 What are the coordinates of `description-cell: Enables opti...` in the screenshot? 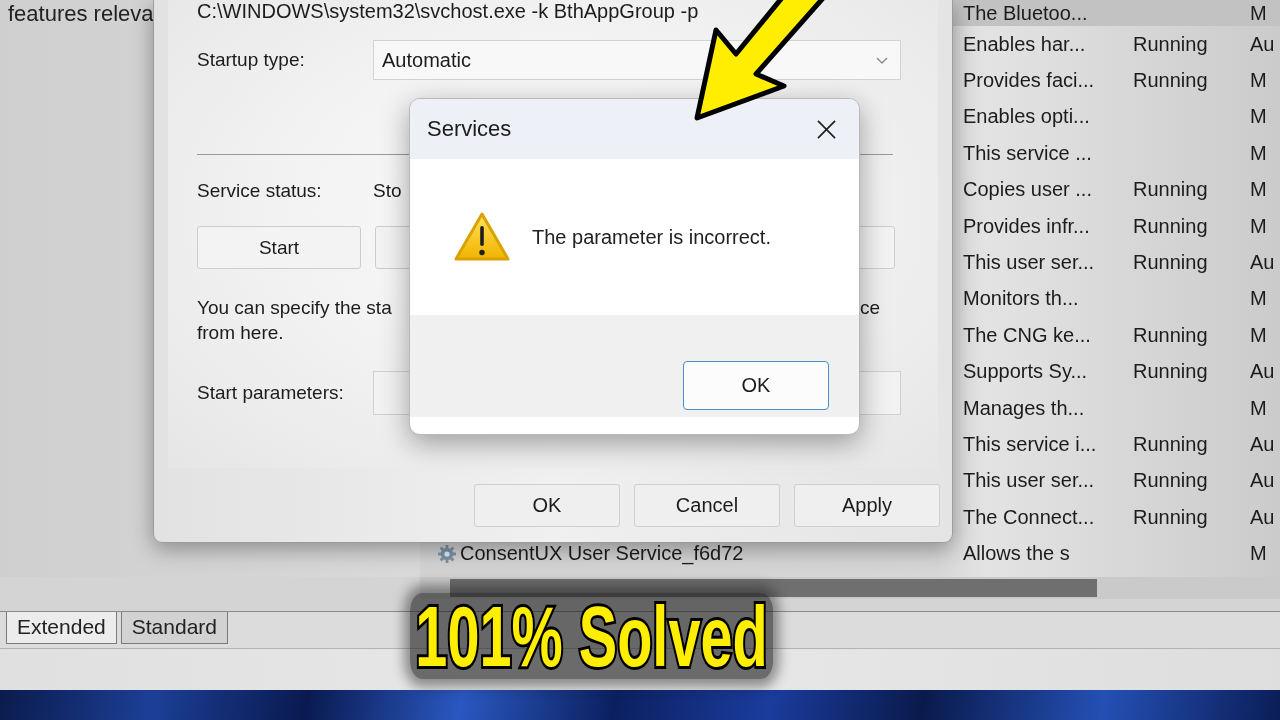 It's located at (1026, 116).